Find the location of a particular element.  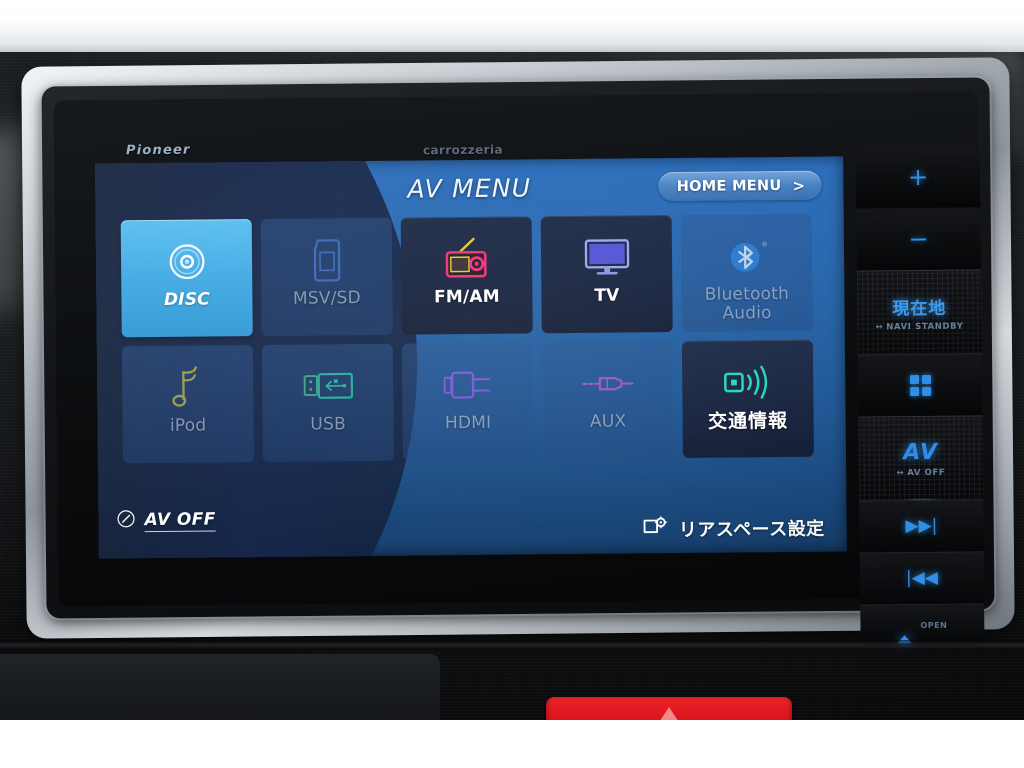

tile-traffic: 交通情報 is located at coordinates (747, 398).